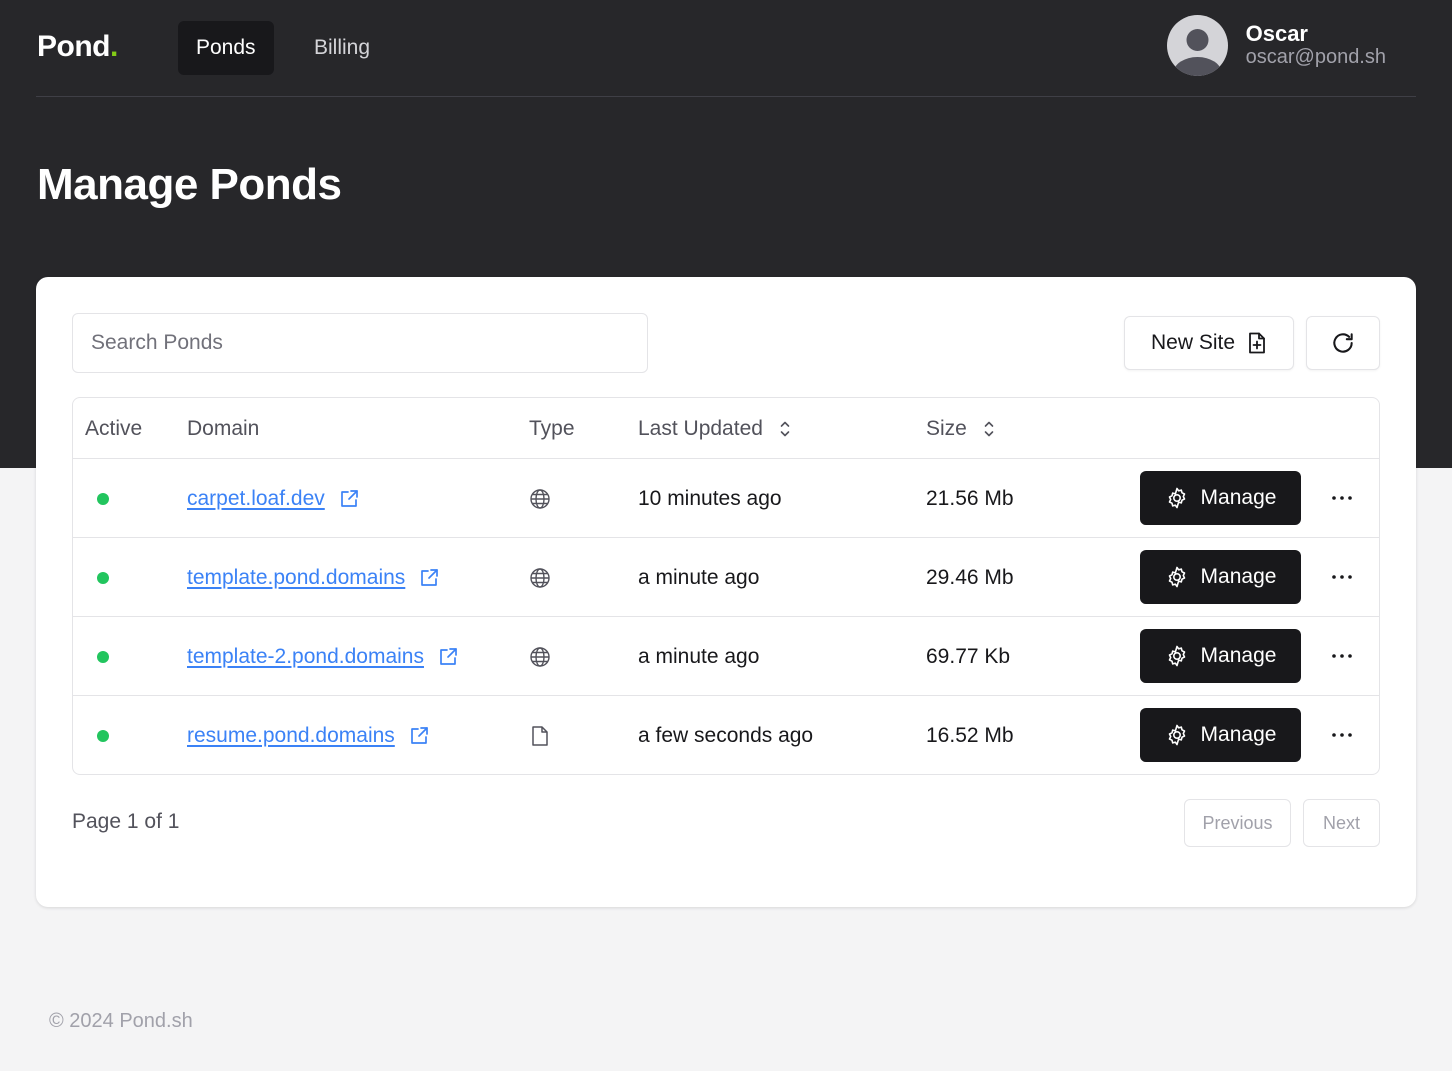 The width and height of the screenshot is (1452, 1071). I want to click on file-icon, so click(540, 735).